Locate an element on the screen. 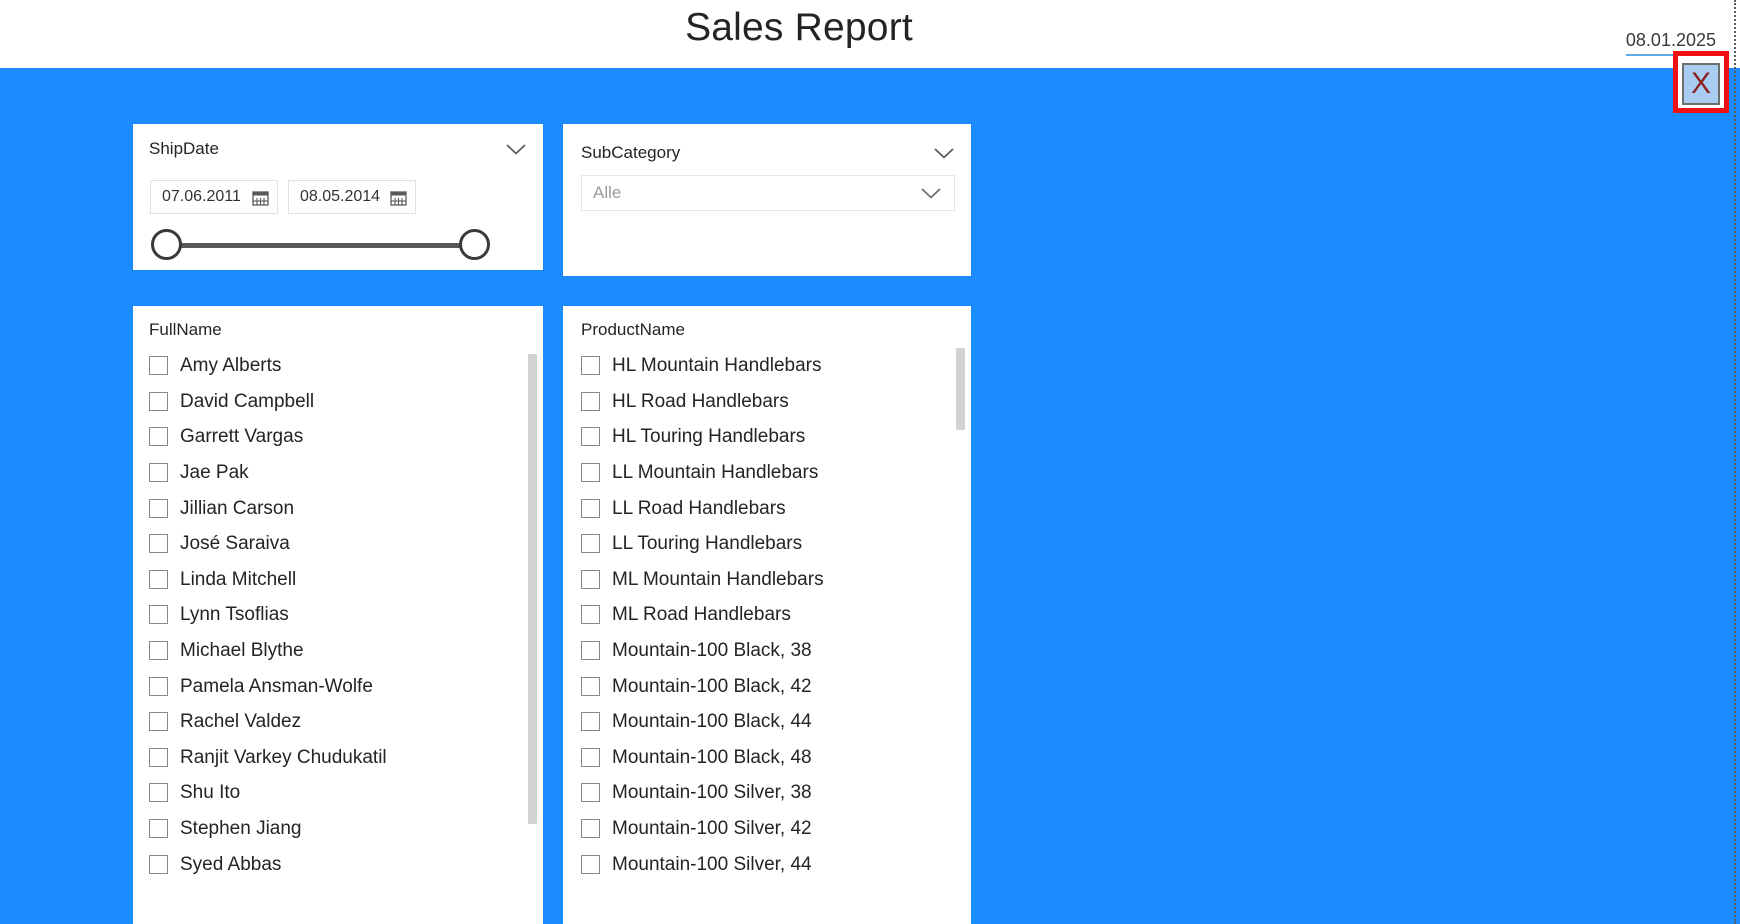 This screenshot has height=924, width=1740. slider-handle-end is located at coordinates (474, 244).